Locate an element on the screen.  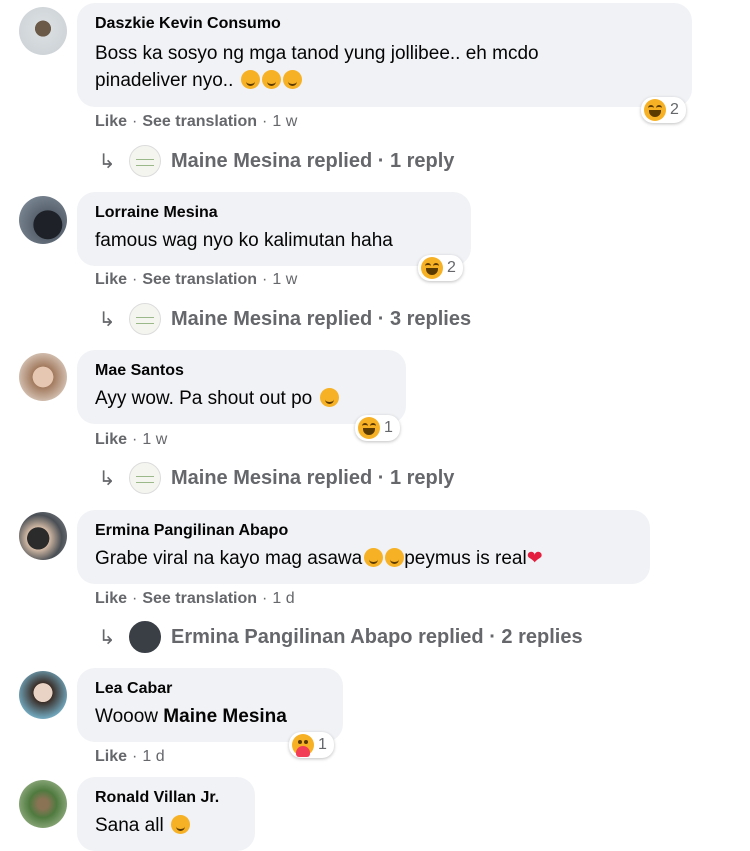
comment-text: Sana all is located at coordinates (166, 825).